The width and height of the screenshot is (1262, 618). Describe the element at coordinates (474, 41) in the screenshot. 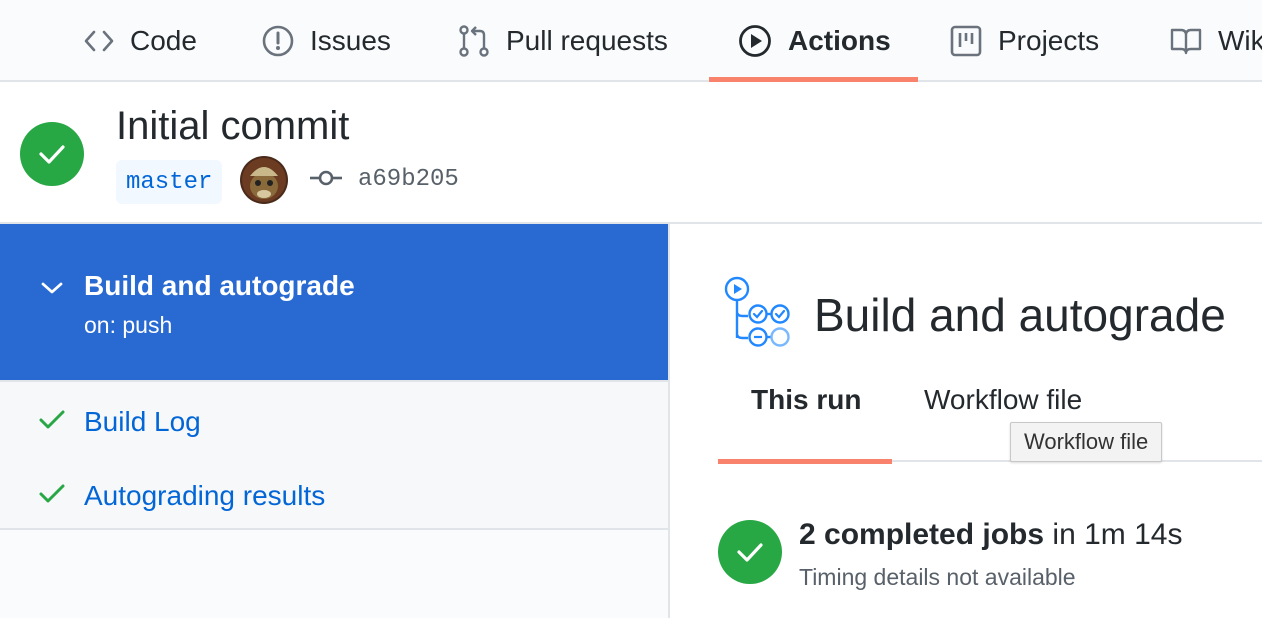

I see `pull-request-icon` at that location.